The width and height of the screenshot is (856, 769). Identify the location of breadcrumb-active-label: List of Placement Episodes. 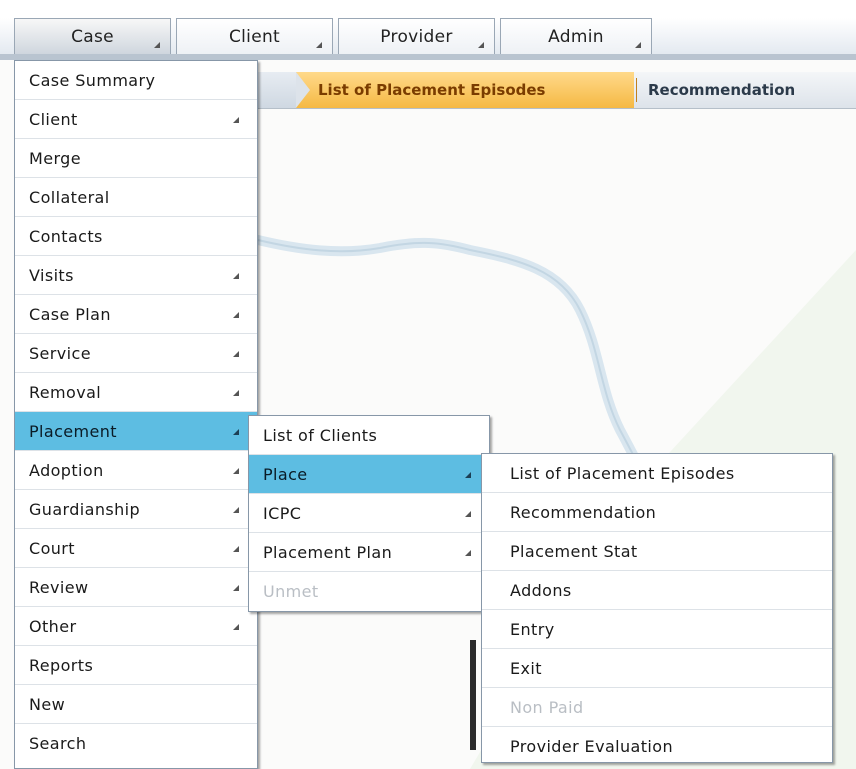
(432, 90).